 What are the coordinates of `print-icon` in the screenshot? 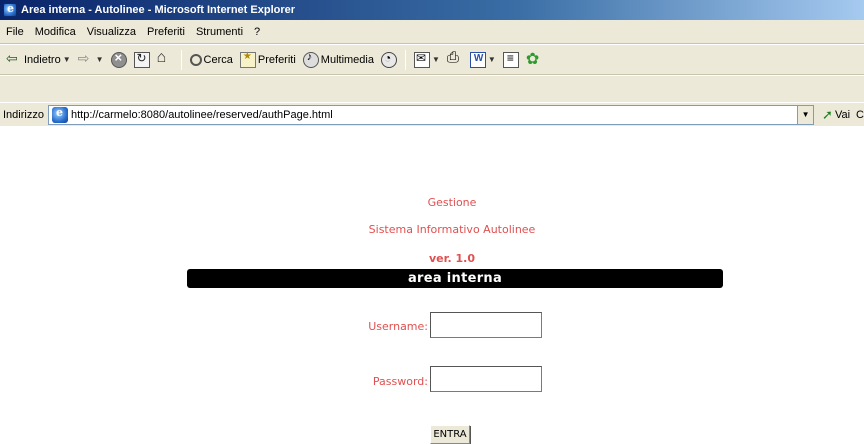 It's located at (455, 58).